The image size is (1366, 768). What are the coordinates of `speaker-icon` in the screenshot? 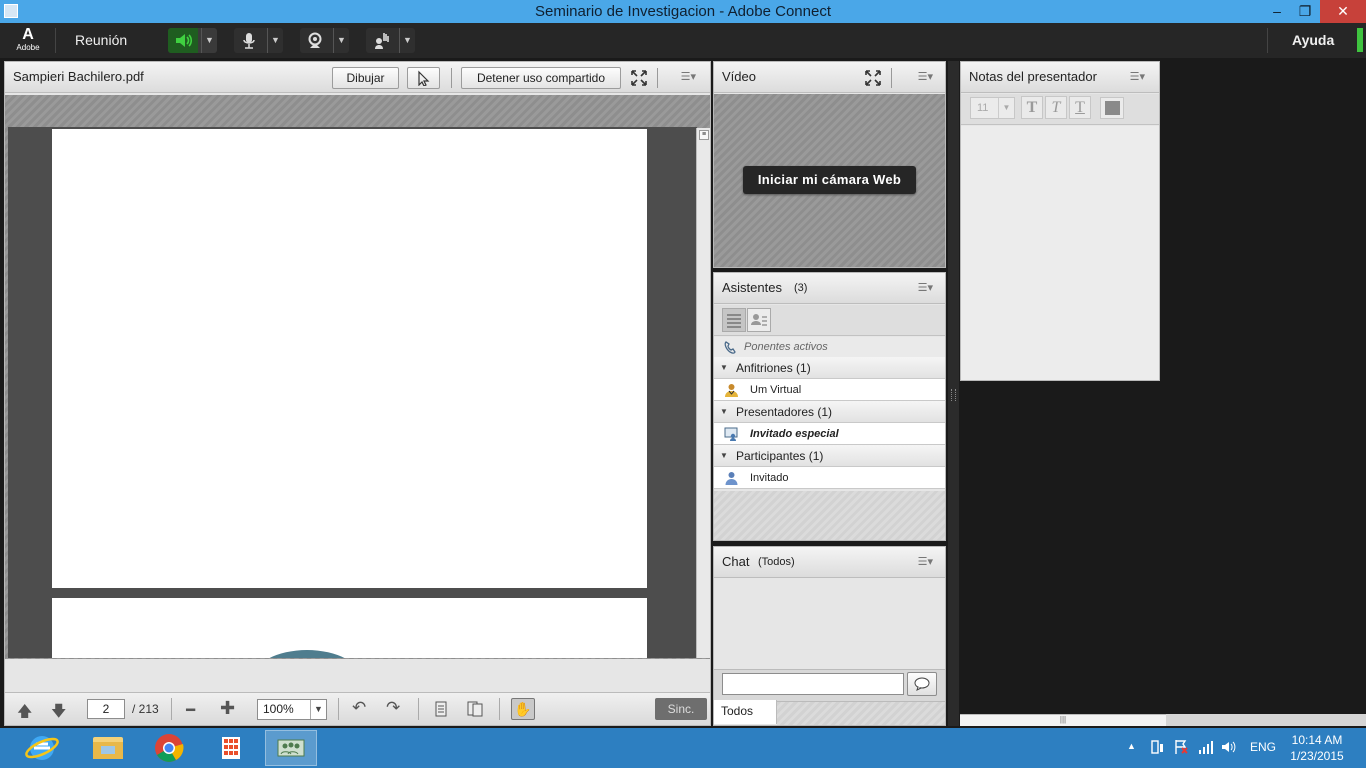 It's located at (183, 40).